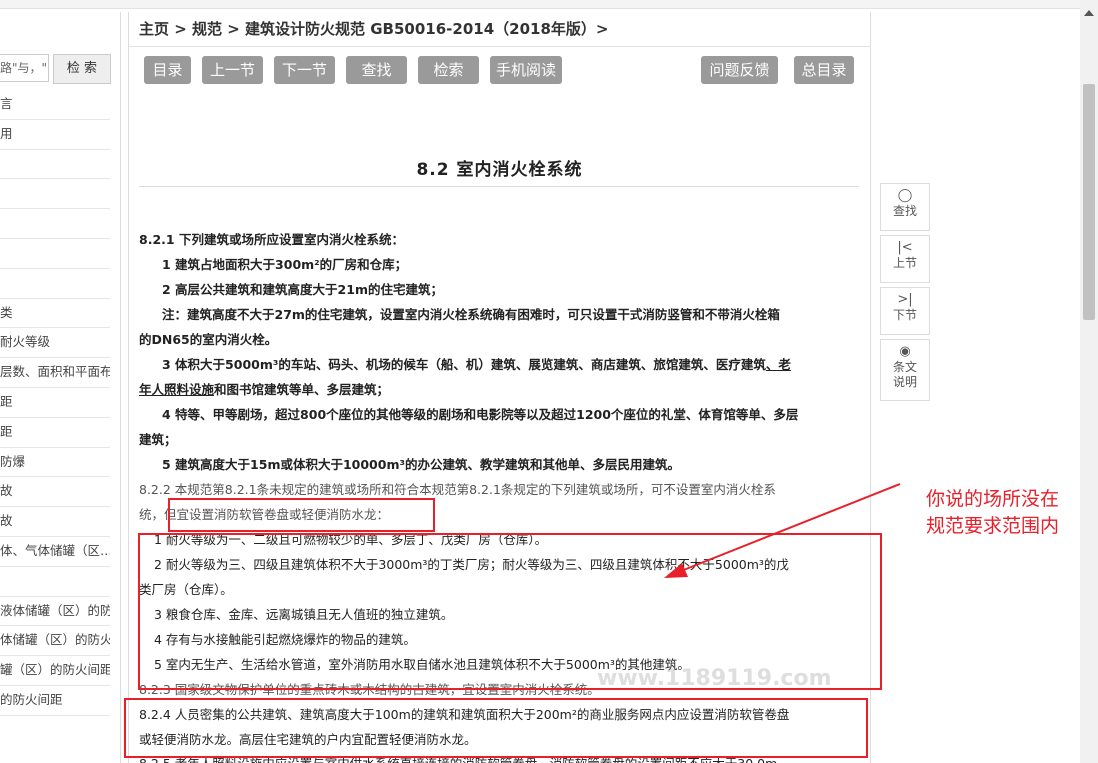 Image resolution: width=1098 pixels, height=763 pixels. What do you see at coordinates (1089, 13) in the screenshot?
I see `scroll-up-icon` at bounding box center [1089, 13].